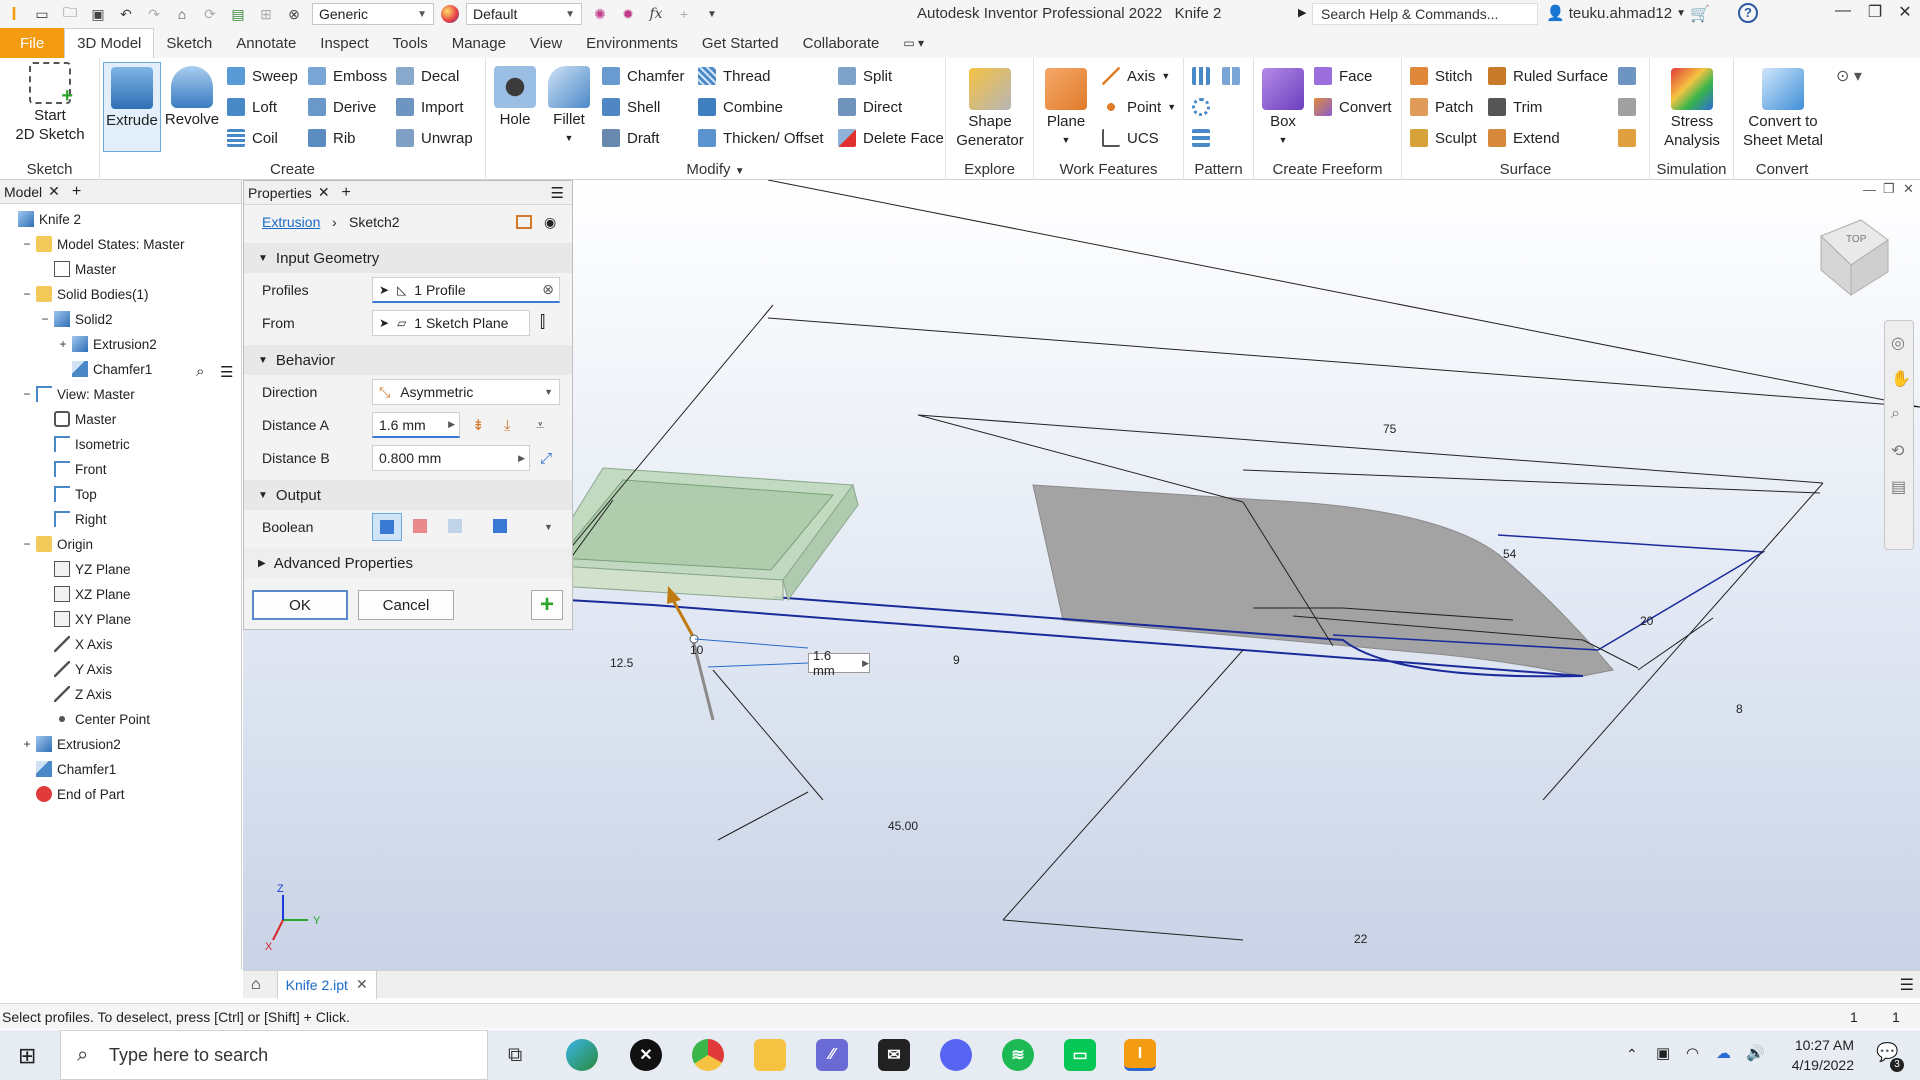 The image size is (1920, 1080). I want to click on wifi-icon: ◠, so click(1692, 1053).